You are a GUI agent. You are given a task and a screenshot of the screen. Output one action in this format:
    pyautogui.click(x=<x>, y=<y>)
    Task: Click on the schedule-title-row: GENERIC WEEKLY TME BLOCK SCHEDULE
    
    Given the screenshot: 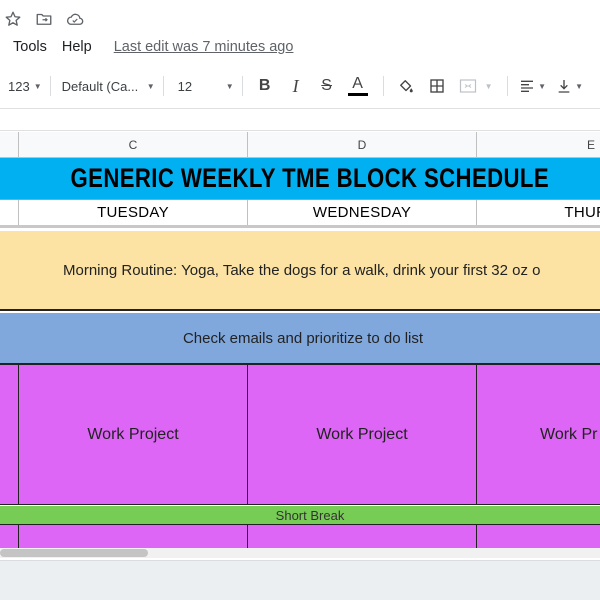 What is the action you would take?
    pyautogui.click(x=300, y=179)
    